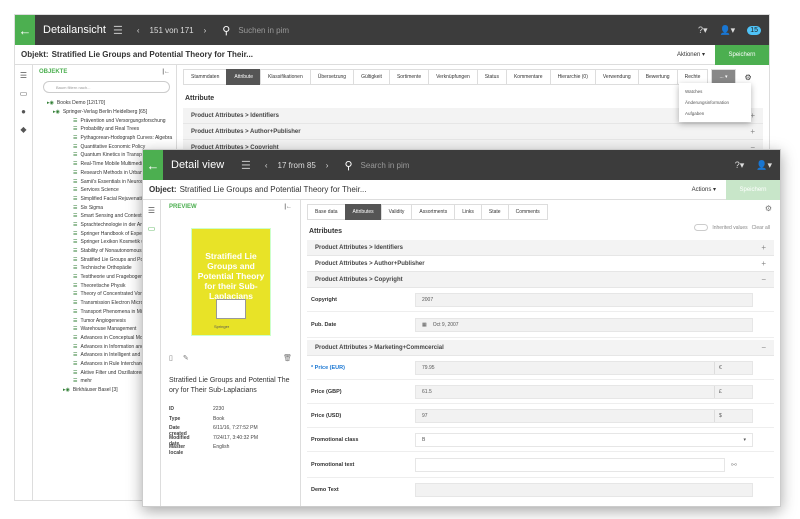 The width and height of the screenshot is (800, 519). Describe the element at coordinates (540, 280) in the screenshot. I see `section-copyright: Product Attributes > Copyright −` at that location.